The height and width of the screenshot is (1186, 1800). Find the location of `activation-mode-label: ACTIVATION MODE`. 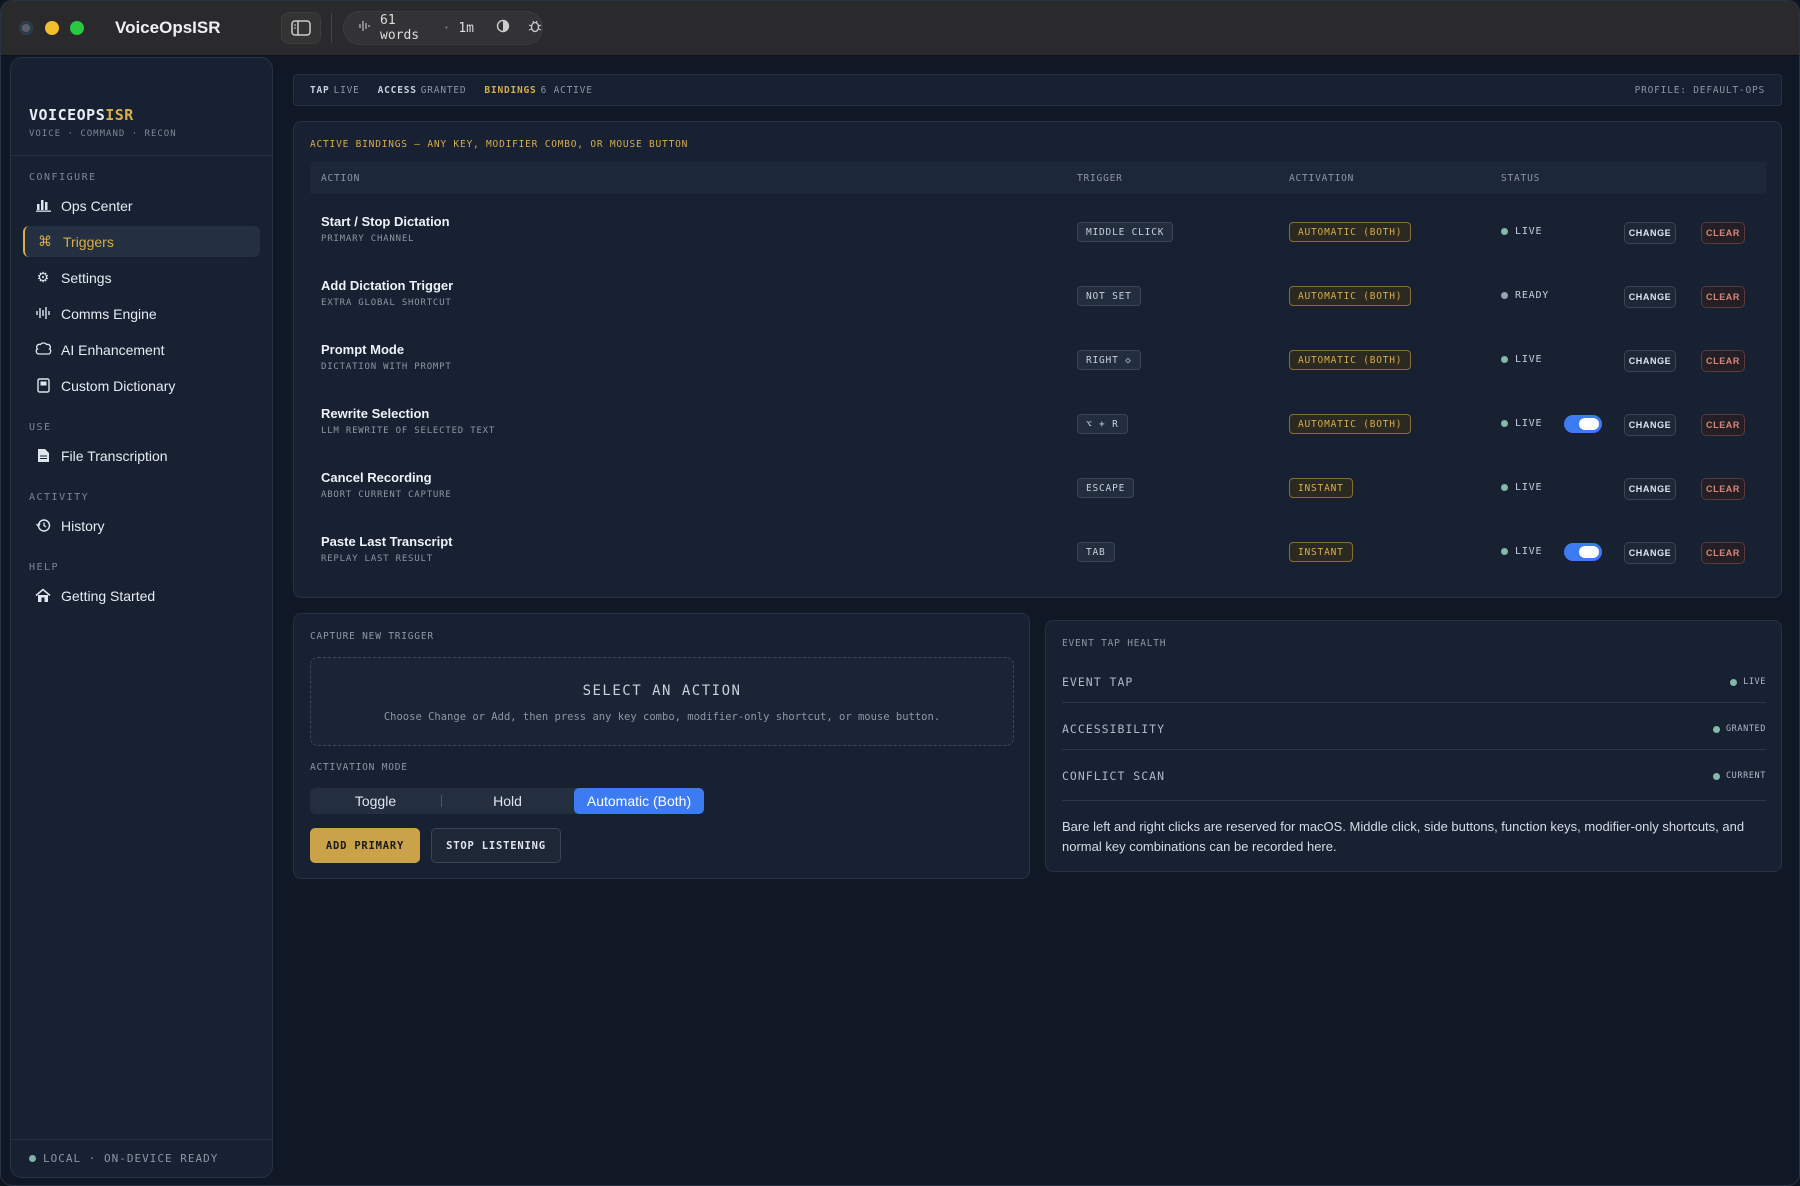

activation-mode-label: ACTIVATION MODE is located at coordinates (359, 767).